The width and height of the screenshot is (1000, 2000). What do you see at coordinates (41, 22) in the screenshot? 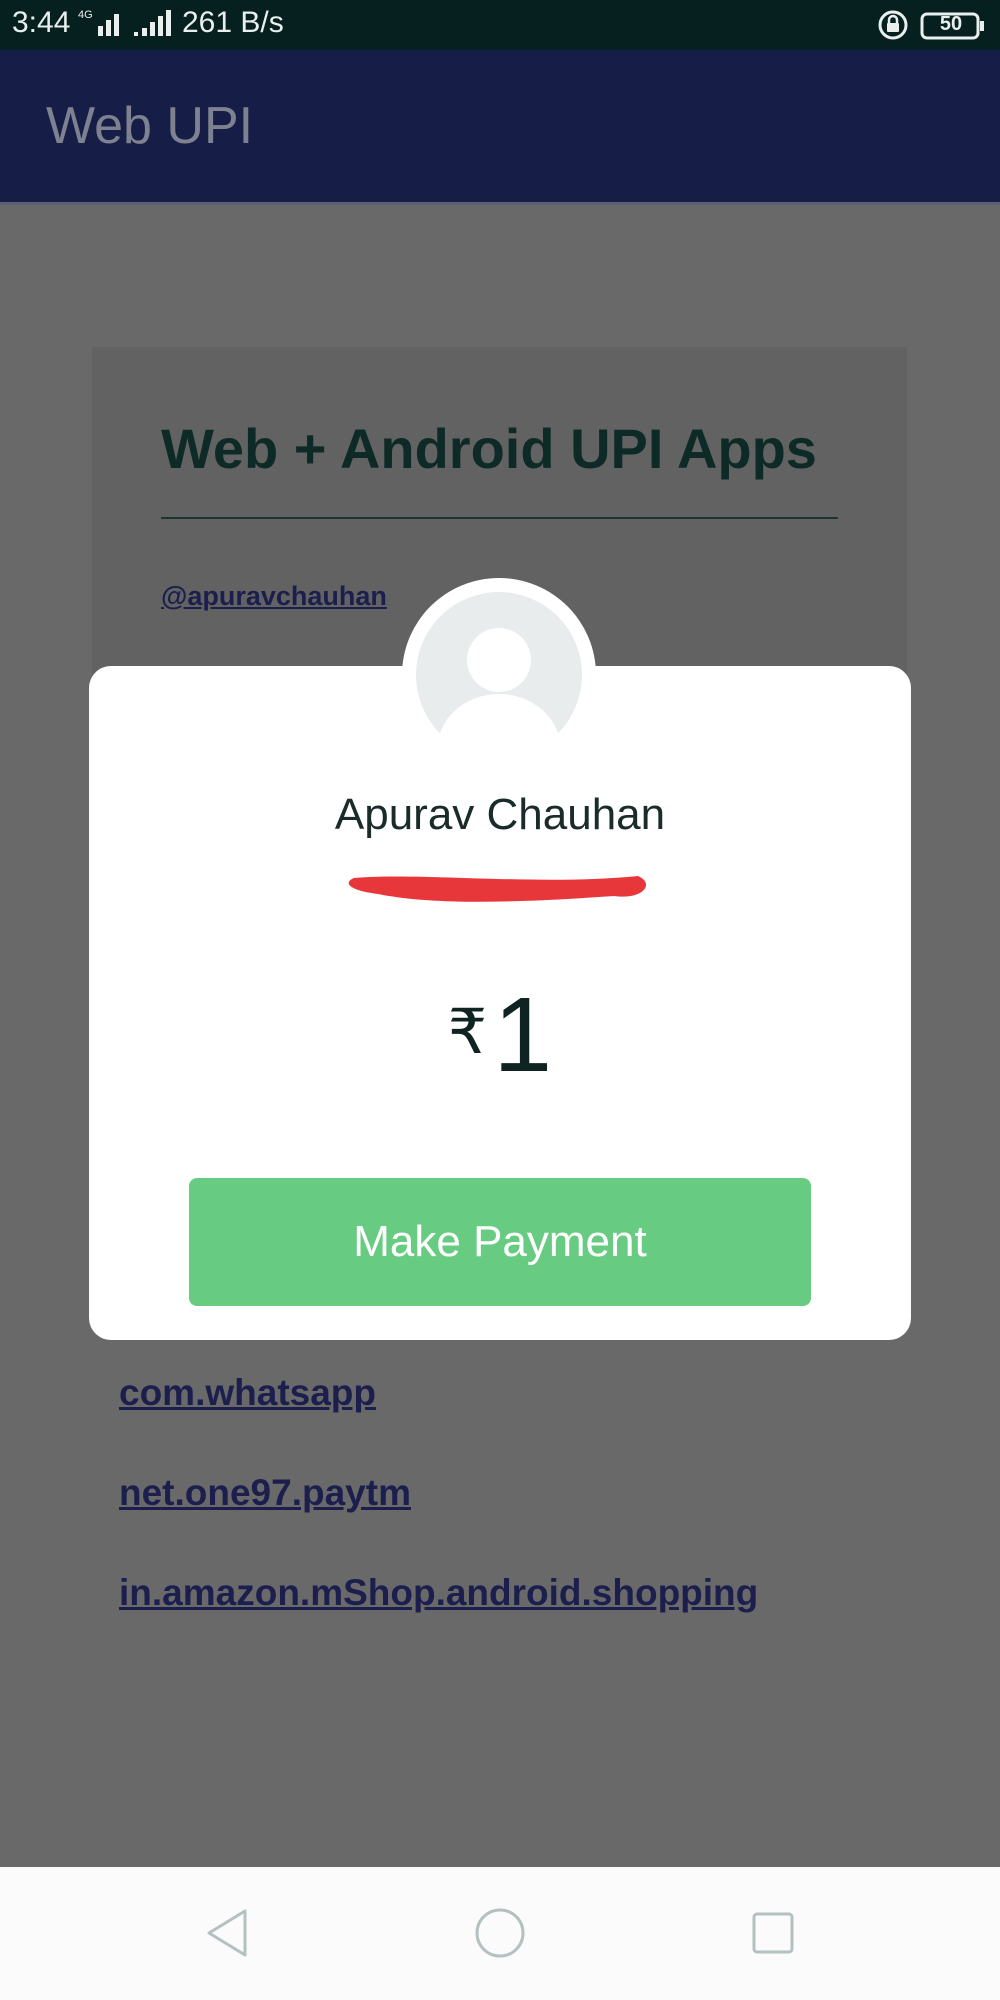
I see `status-time: 3:44` at bounding box center [41, 22].